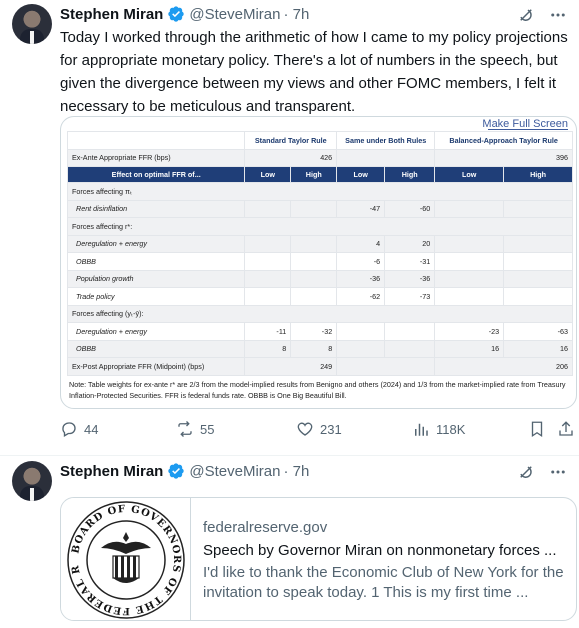  I want to click on views-button: 118K, so click(438, 429).